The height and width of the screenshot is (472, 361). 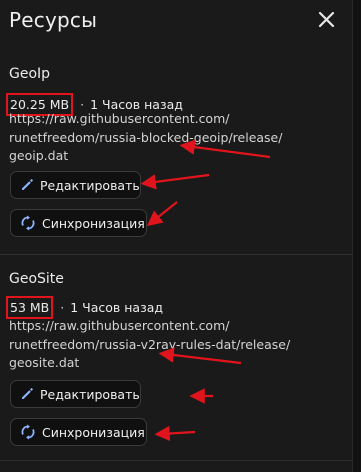 I want to click on arrow-edit-geoip, so click(x=175, y=181).